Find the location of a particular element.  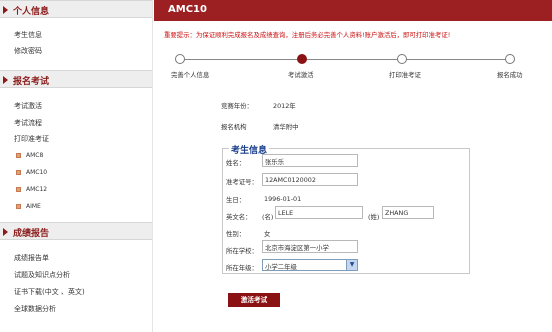

org-value: 清华附中 is located at coordinates (286, 127).